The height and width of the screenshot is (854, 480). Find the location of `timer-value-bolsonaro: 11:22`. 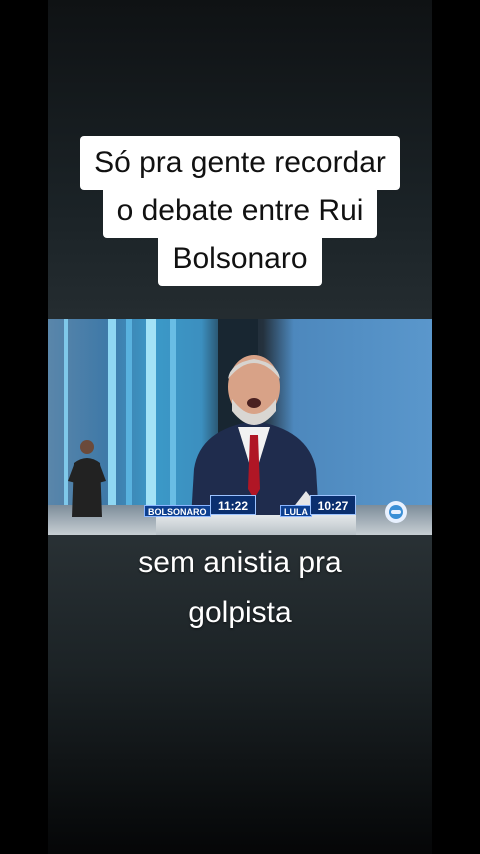

timer-value-bolsonaro: 11:22 is located at coordinates (233, 505).